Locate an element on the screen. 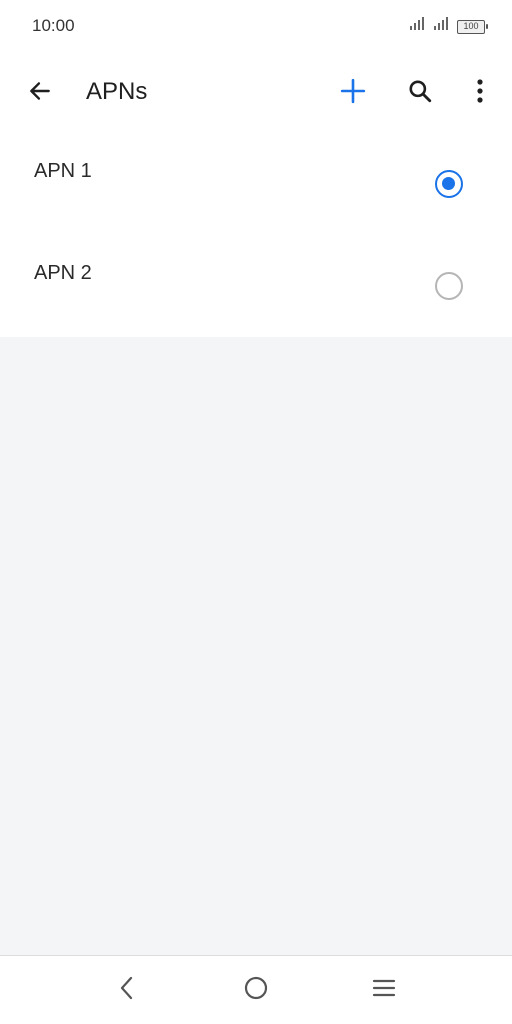  page-title: APNs is located at coordinates (117, 91).